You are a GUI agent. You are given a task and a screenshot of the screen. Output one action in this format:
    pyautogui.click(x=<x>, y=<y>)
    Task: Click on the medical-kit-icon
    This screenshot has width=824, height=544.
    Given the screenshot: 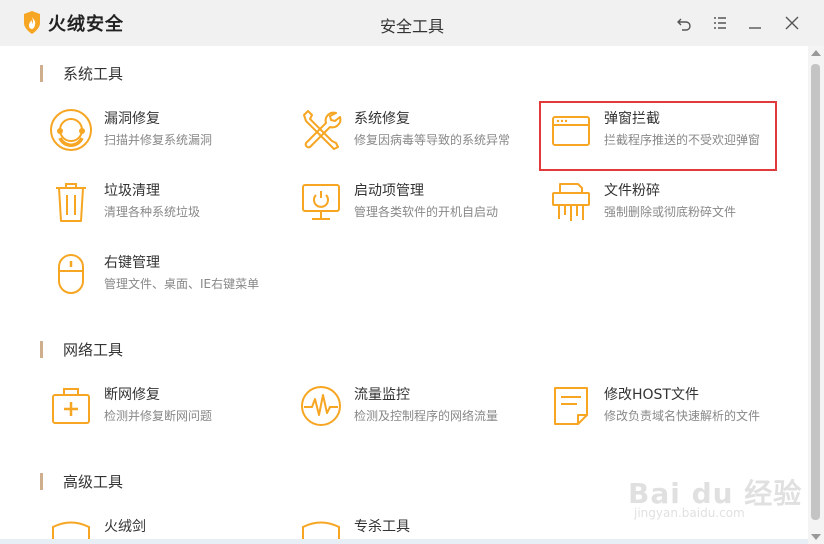 What is the action you would take?
    pyautogui.click(x=71, y=406)
    